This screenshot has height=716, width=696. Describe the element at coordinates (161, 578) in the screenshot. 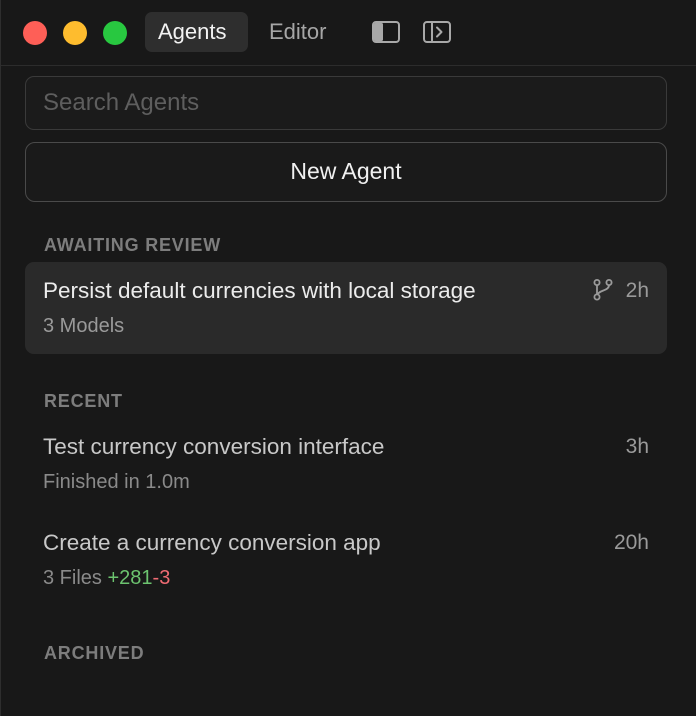

I see `lines-deleted: -3` at that location.